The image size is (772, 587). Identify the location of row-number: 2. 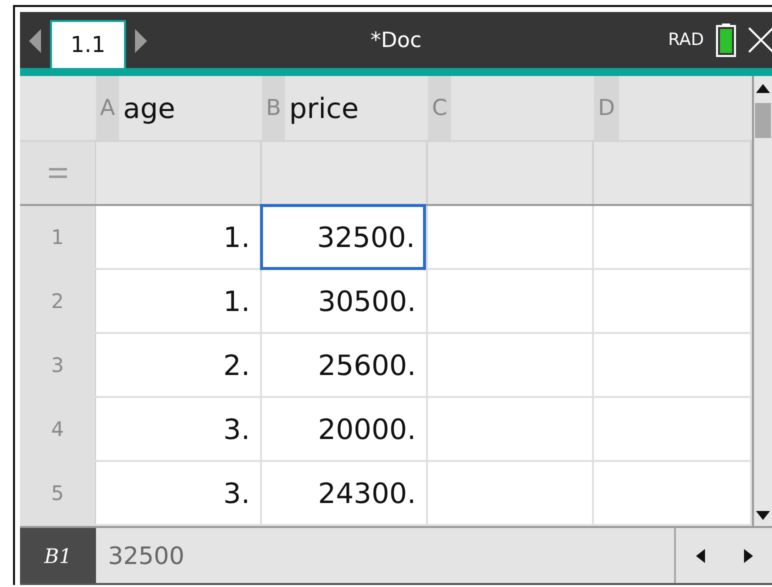
(57, 301).